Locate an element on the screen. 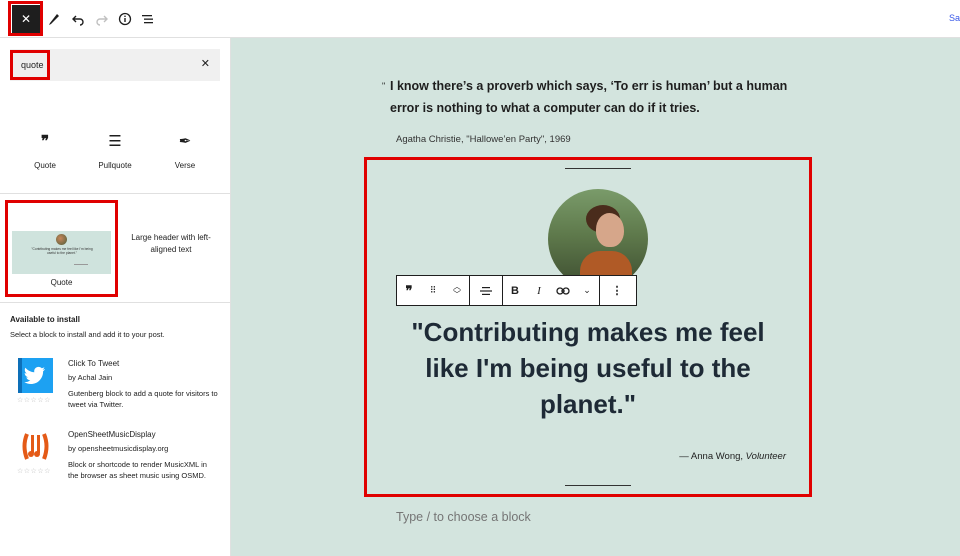 This screenshot has height=556, width=960. tools-button is located at coordinates (54, 19).